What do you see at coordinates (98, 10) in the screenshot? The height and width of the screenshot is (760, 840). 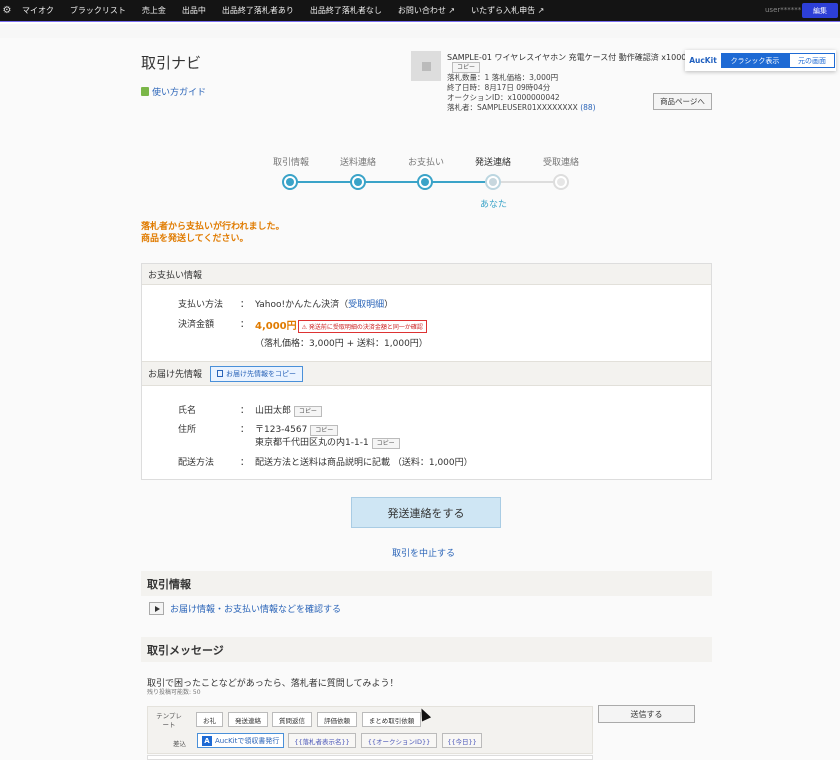 I see `nav-item-blacklist: ブラックリスト` at bounding box center [98, 10].